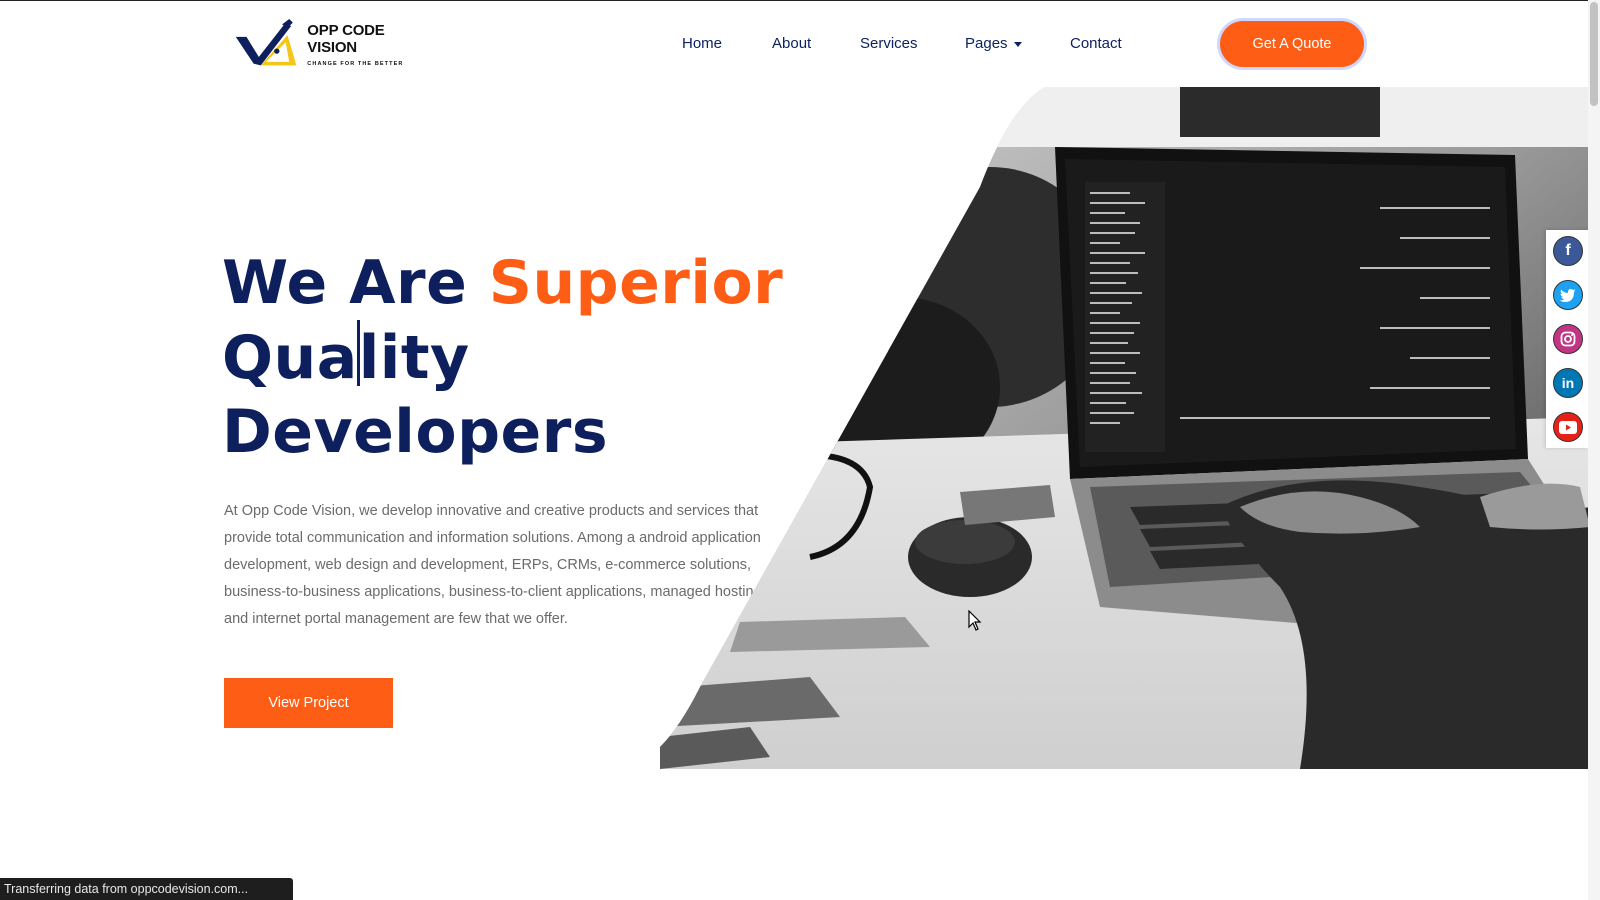 The height and width of the screenshot is (900, 1600). I want to click on nav-pages-label: Pages, so click(986, 43).